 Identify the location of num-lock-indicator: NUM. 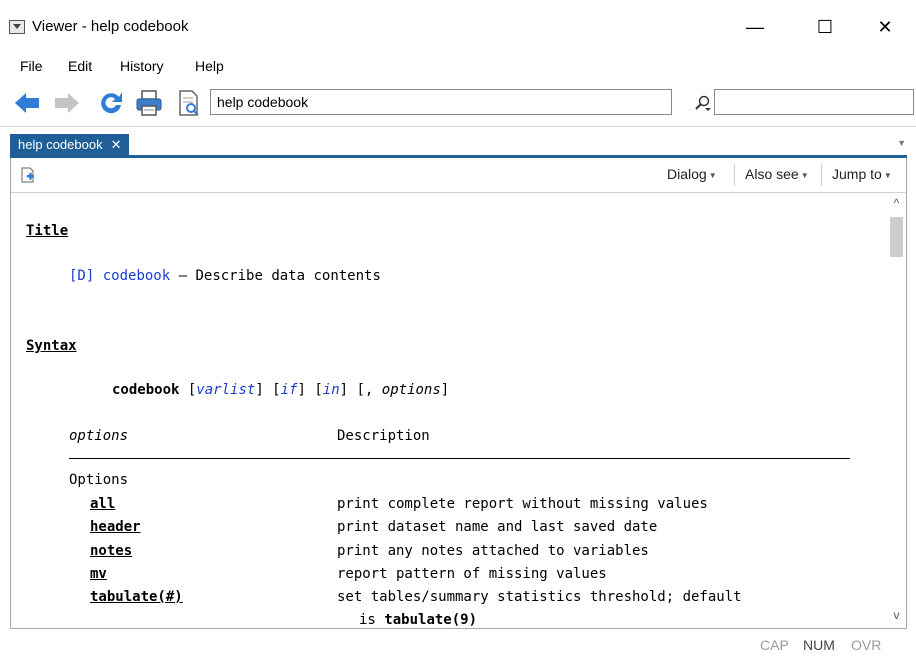
(819, 645).